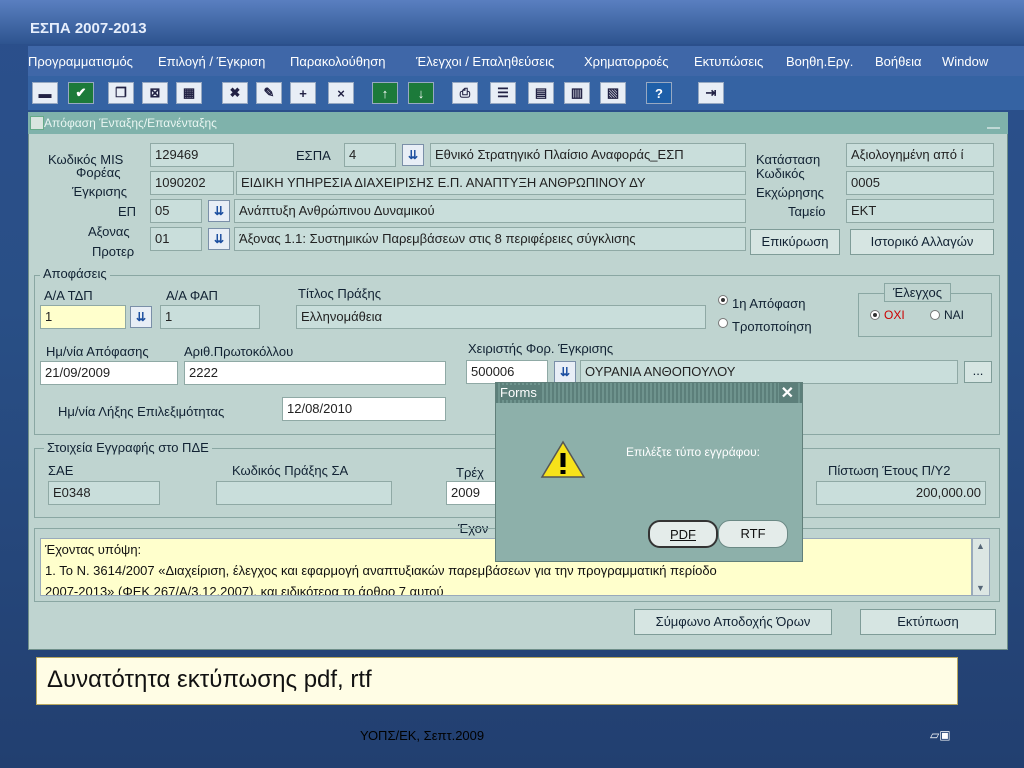 The height and width of the screenshot is (768, 1024). I want to click on menu-item-cashflows: Χρηματορροές, so click(626, 61).